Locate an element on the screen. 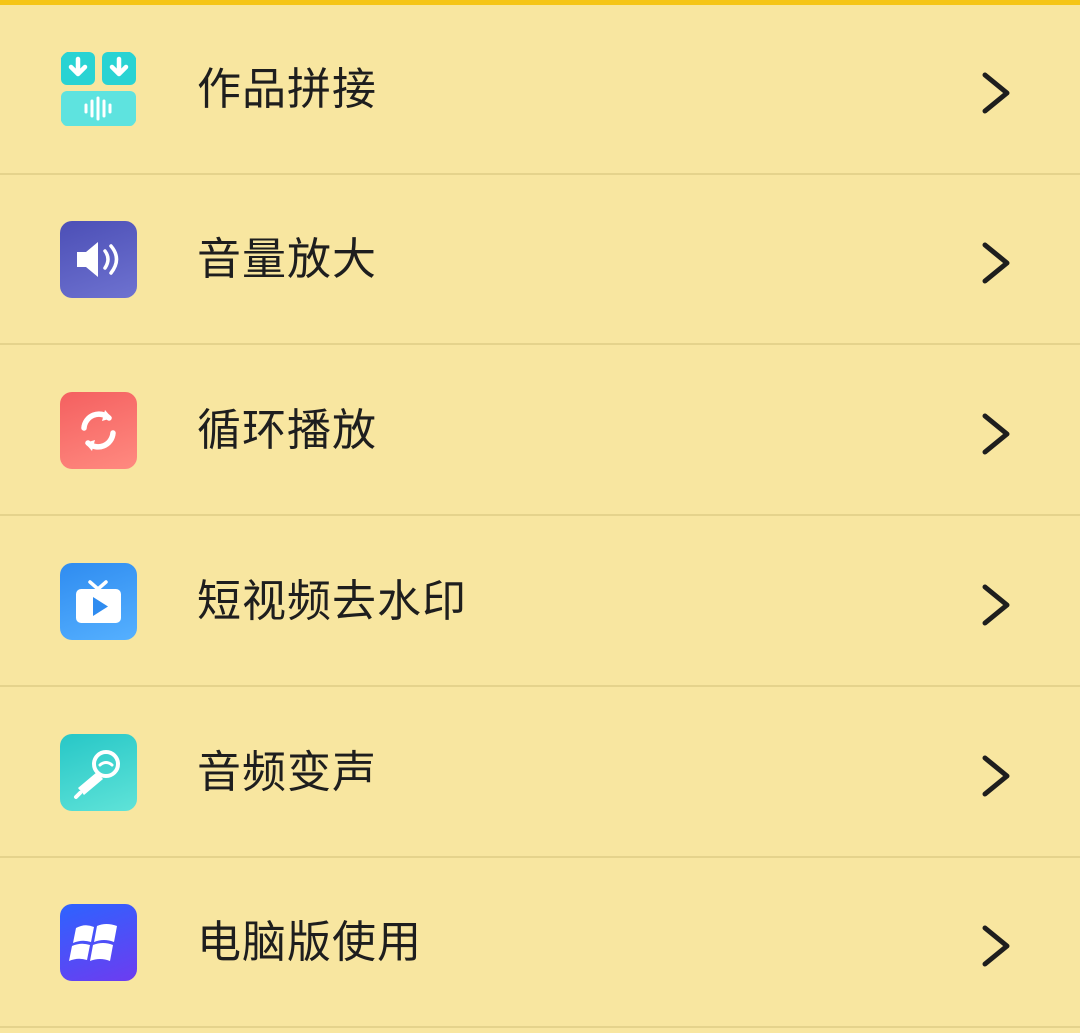  windows-logo-icon is located at coordinates (98, 942).